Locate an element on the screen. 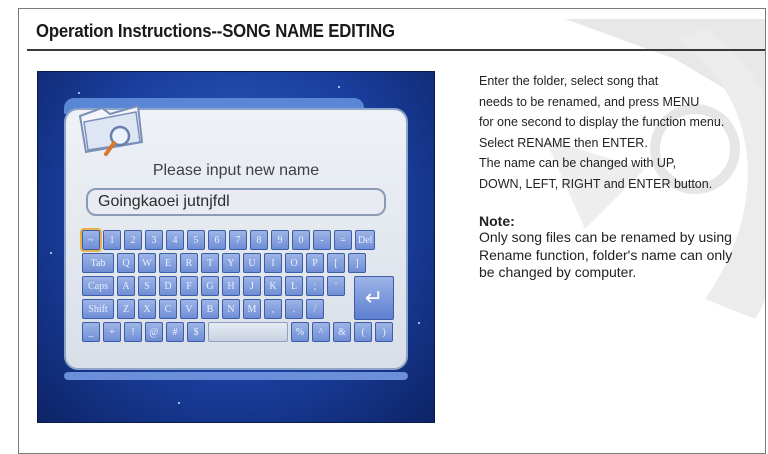  instruction-line: Select RENAME then ENTER. is located at coordinates (563, 142).